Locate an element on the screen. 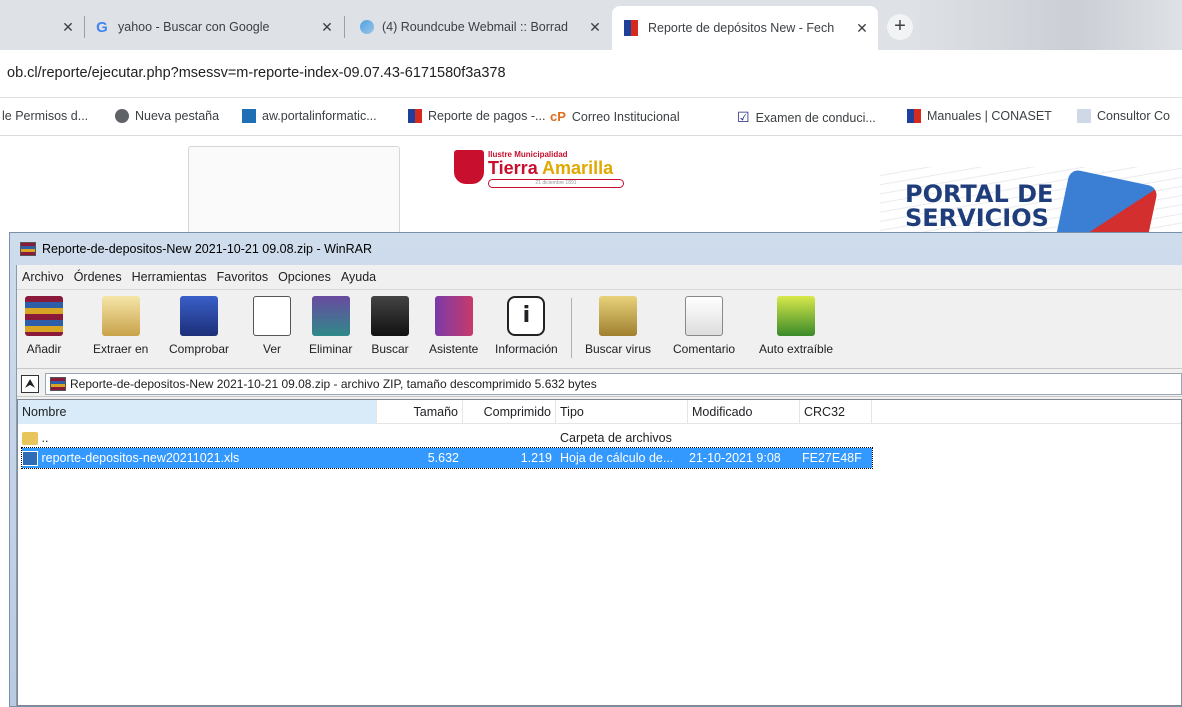  toolbar-label: Comentario is located at coordinates (704, 349).